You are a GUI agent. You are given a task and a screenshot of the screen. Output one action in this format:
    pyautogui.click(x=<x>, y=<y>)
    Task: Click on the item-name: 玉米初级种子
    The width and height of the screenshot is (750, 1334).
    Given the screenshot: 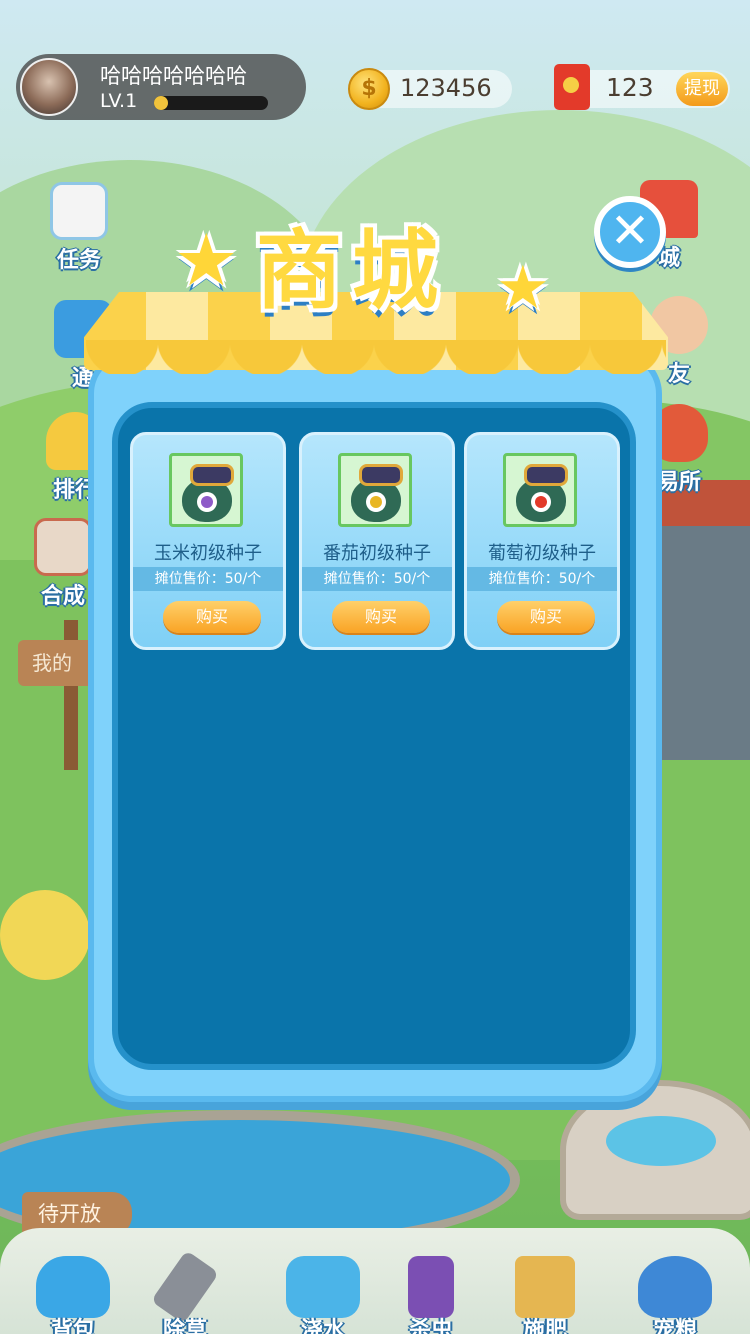 What is the action you would take?
    pyautogui.click(x=208, y=553)
    